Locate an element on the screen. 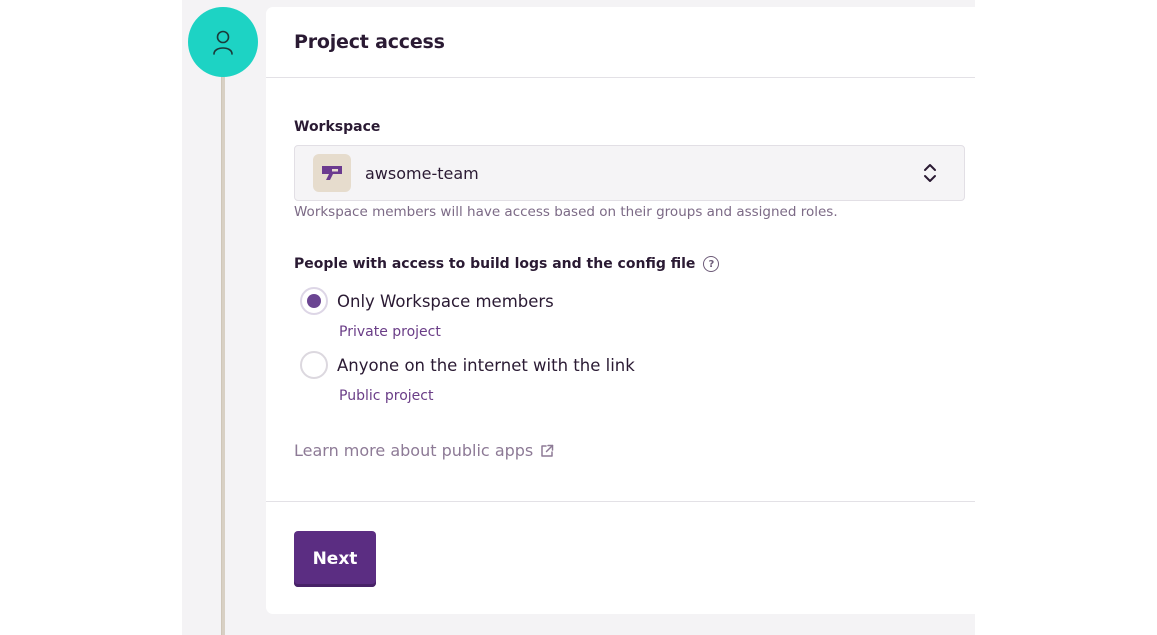 Image resolution: width=1157 pixels, height=635 pixels. card-header: Project access is located at coordinates (620, 42).